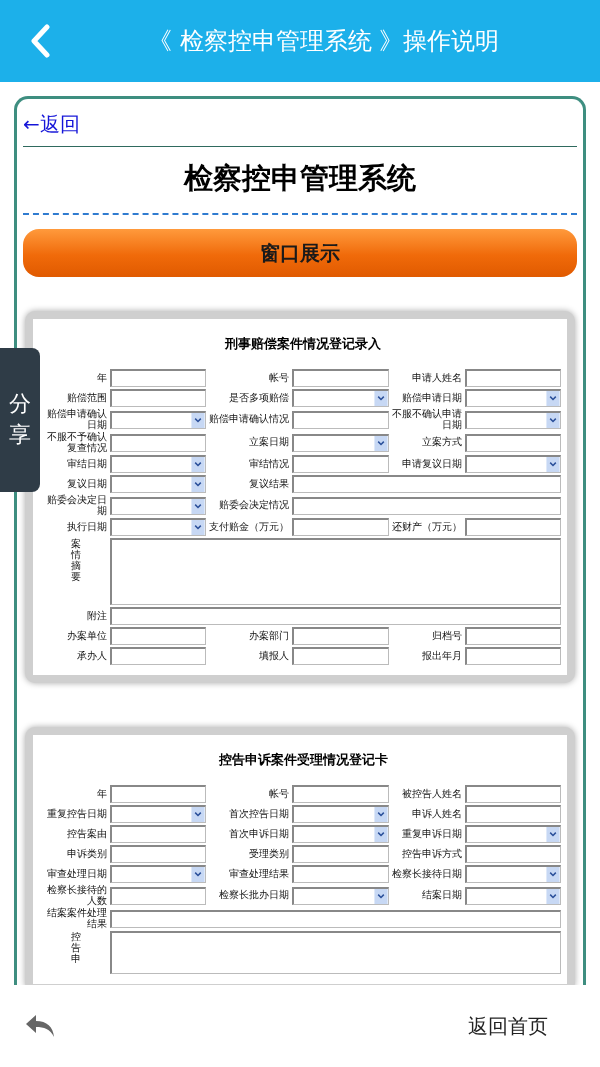 This screenshot has width=600, height=1067. I want to click on field-label: 检察长批办日期, so click(254, 895).